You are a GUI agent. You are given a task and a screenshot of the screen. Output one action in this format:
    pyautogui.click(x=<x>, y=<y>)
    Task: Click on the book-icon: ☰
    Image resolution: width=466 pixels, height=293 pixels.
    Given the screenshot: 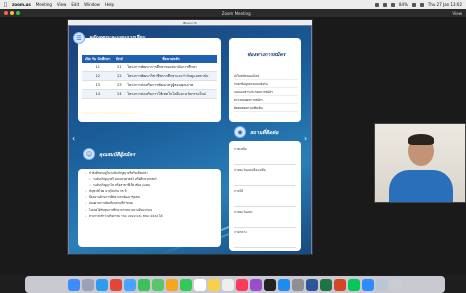 What is the action you would take?
    pyautogui.click(x=79, y=38)
    